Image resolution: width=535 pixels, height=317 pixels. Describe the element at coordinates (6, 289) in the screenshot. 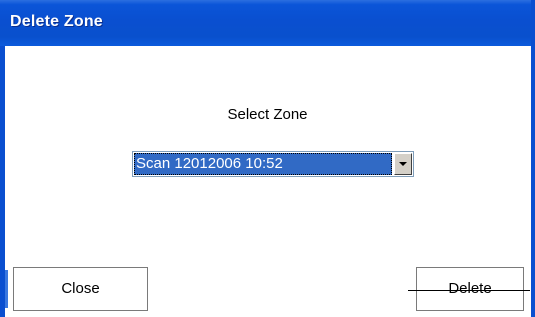

I see `window-frame-accent` at that location.